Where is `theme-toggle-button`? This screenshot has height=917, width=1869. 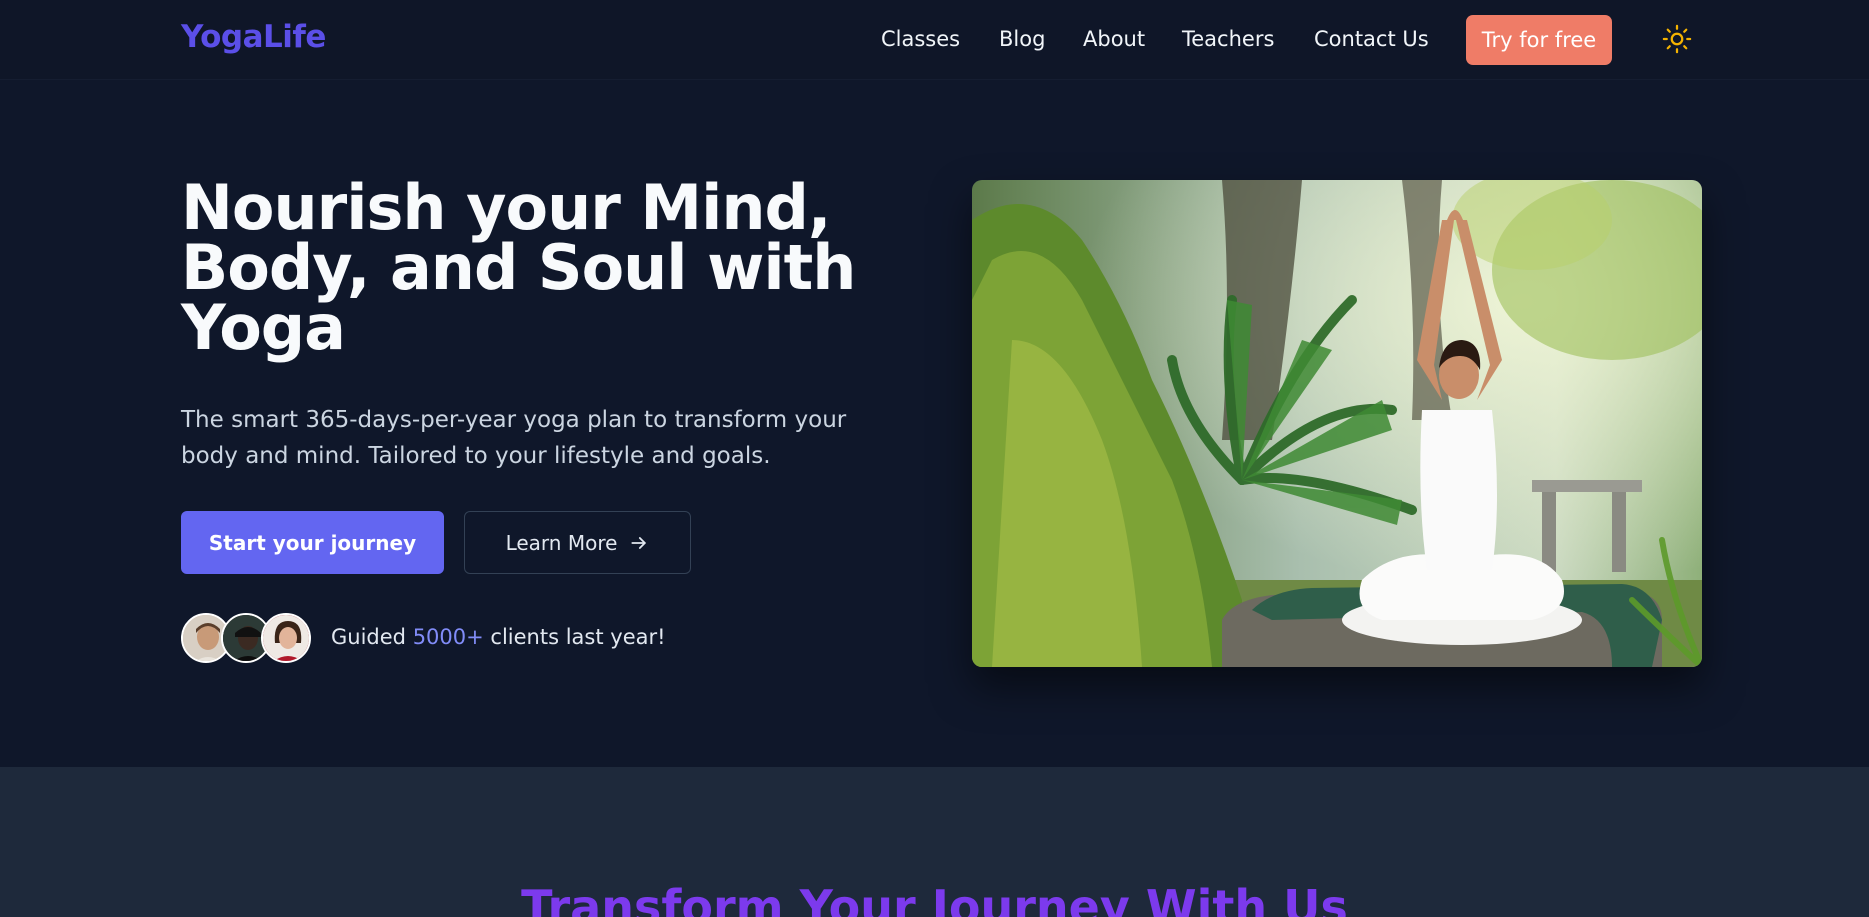
theme-toggle-button is located at coordinates (1677, 39).